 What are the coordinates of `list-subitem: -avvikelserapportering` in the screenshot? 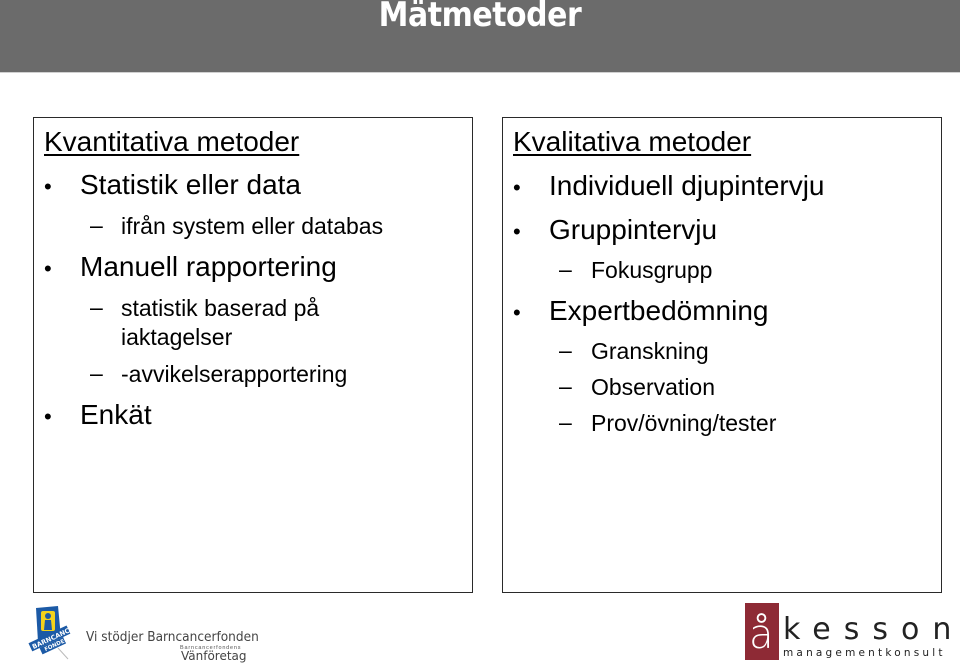 It's located at (234, 374).